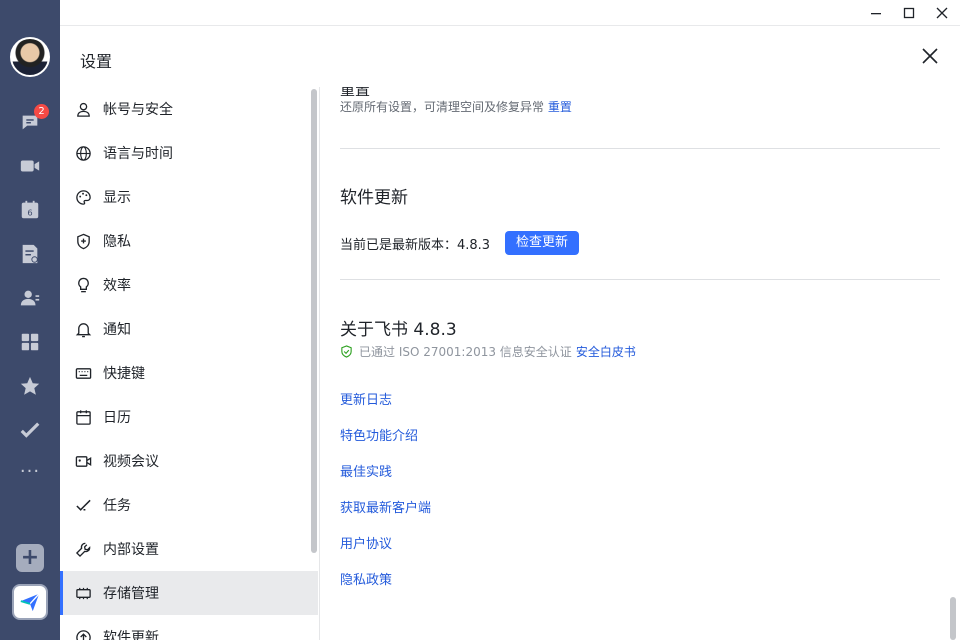  What do you see at coordinates (189, 285) in the screenshot?
I see `nav-item-efficiency: 效率` at bounding box center [189, 285].